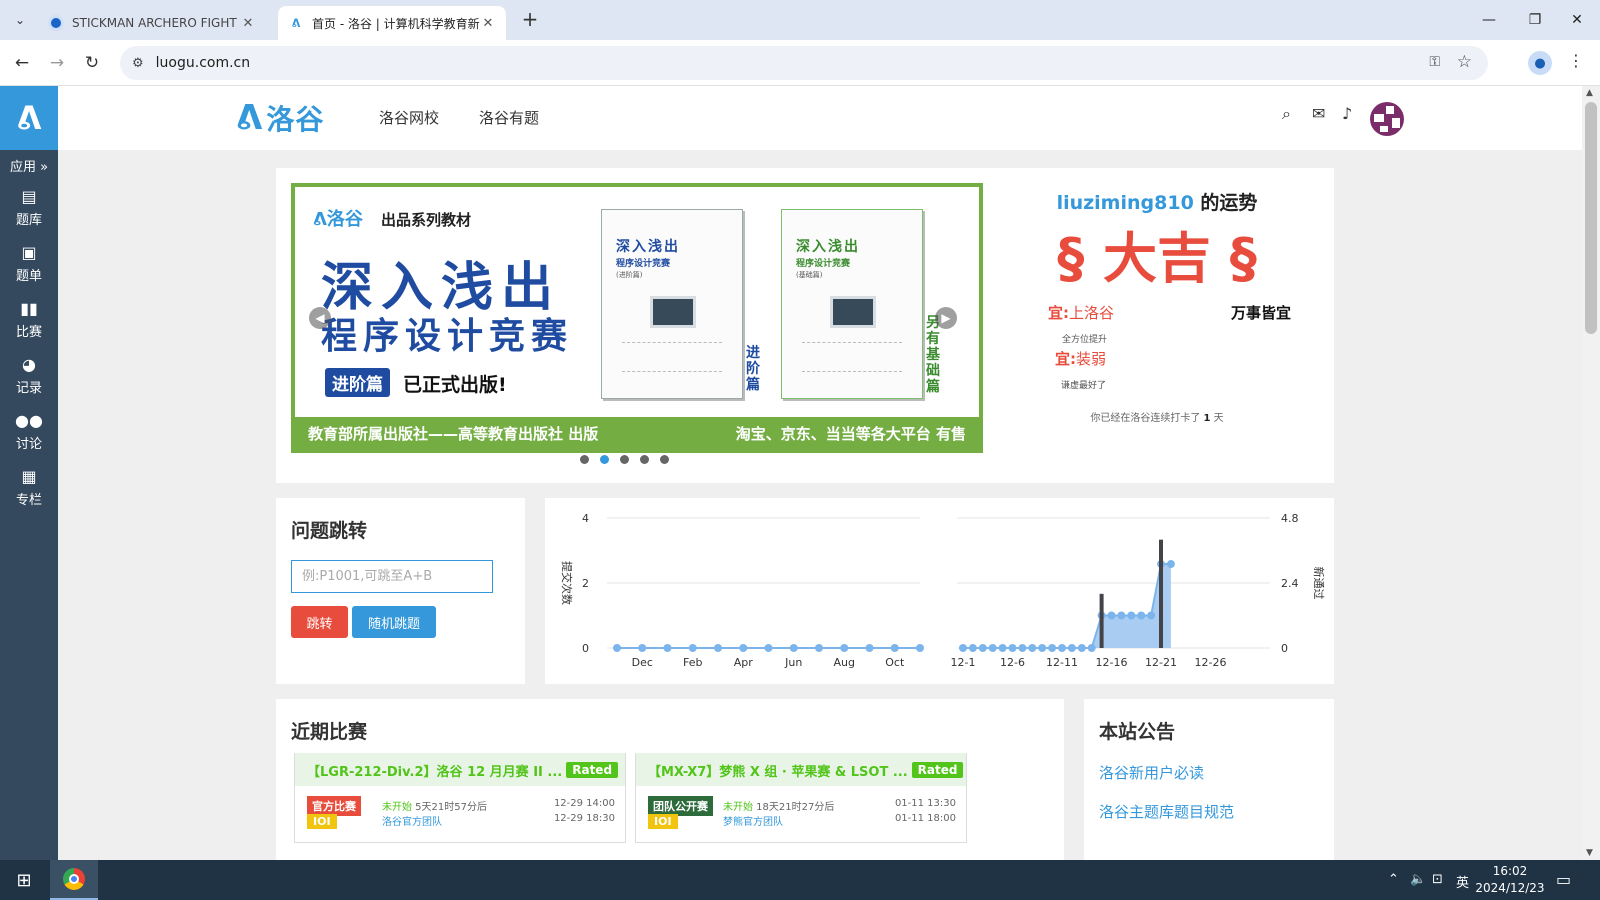 This screenshot has height=900, width=1600. I want to click on tray-chevron-up-icon: ⌃, so click(1393, 879).